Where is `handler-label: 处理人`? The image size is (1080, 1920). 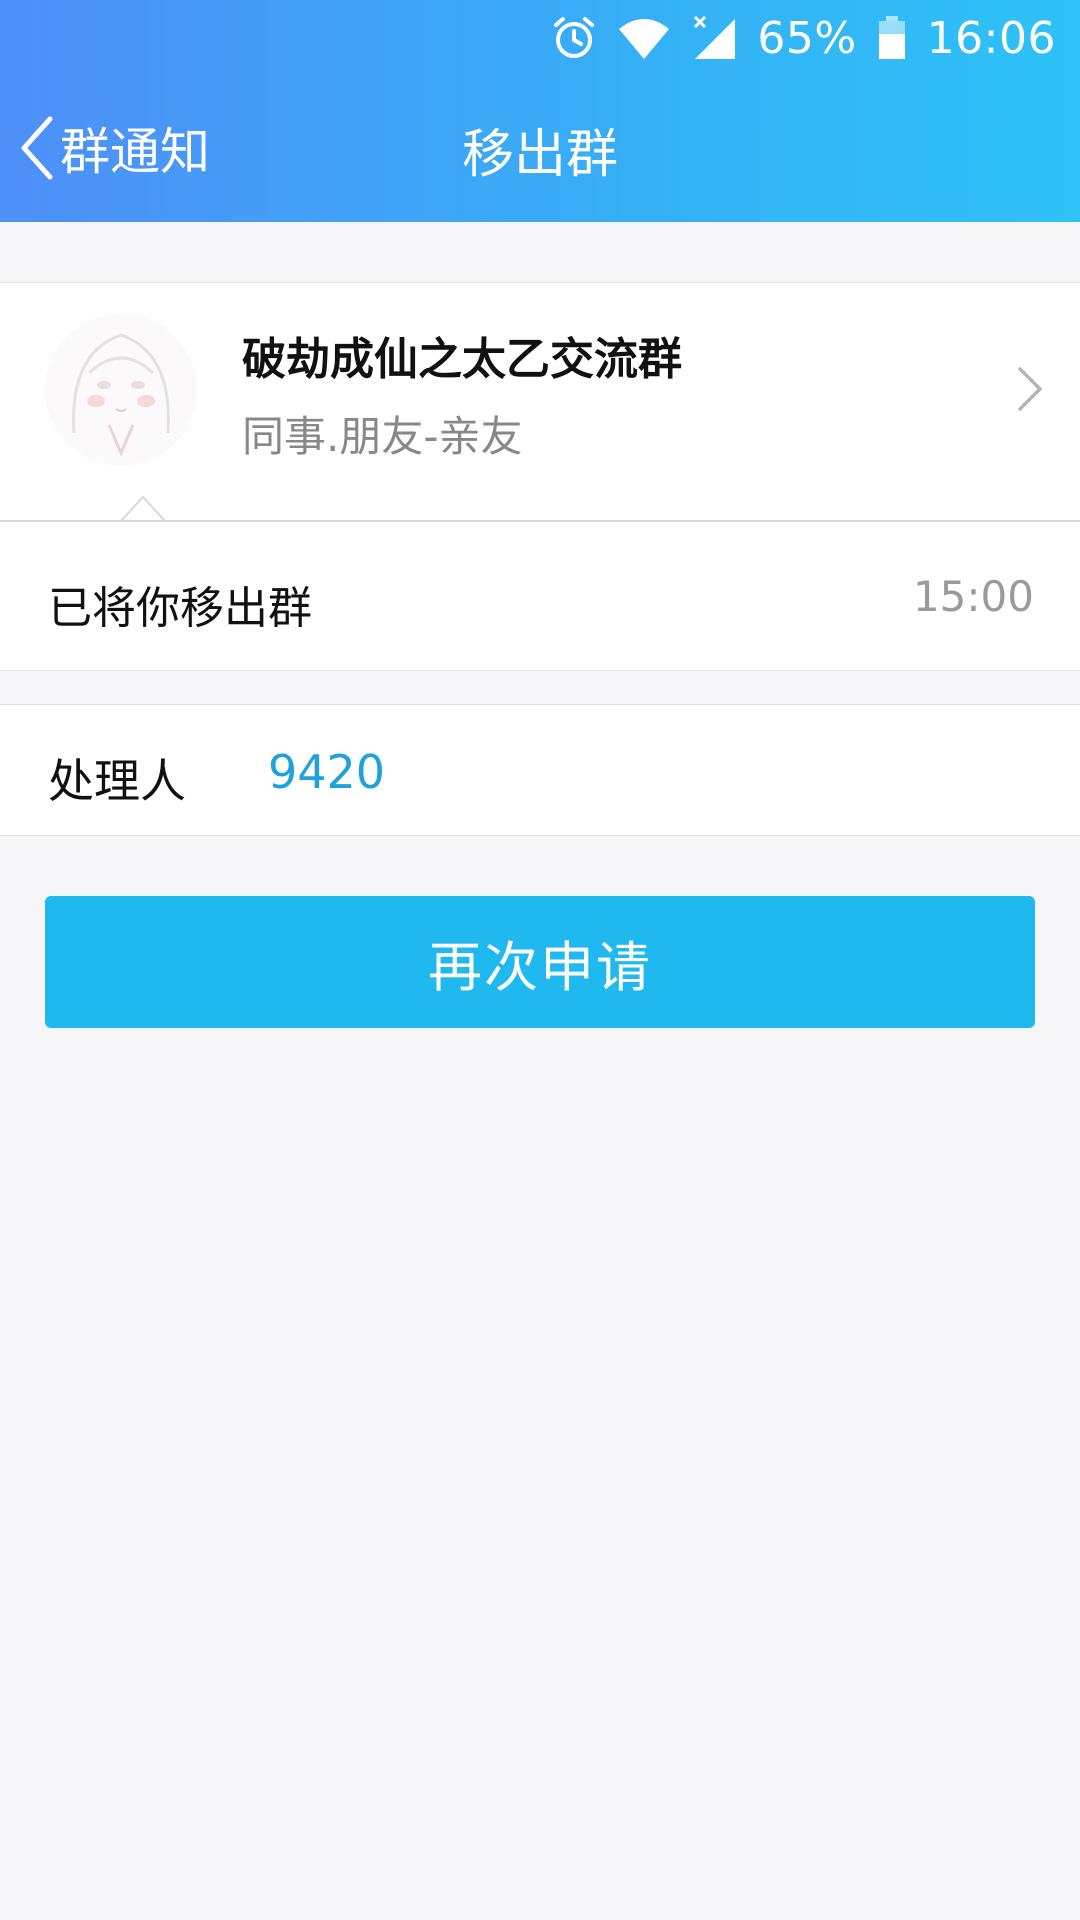 handler-label: 处理人 is located at coordinates (117, 781).